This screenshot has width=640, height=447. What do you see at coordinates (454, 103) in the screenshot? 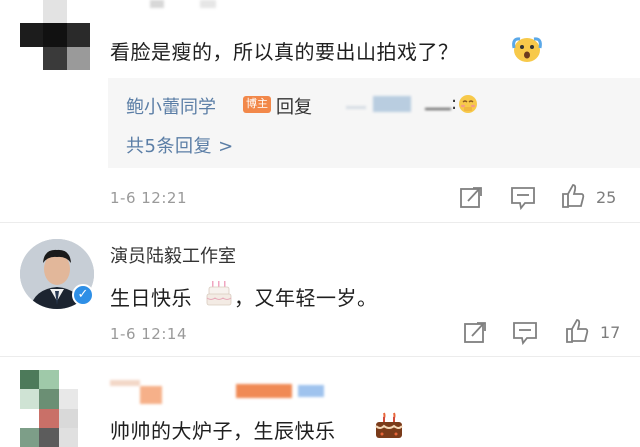
I see `reply-colon: :` at bounding box center [454, 103].